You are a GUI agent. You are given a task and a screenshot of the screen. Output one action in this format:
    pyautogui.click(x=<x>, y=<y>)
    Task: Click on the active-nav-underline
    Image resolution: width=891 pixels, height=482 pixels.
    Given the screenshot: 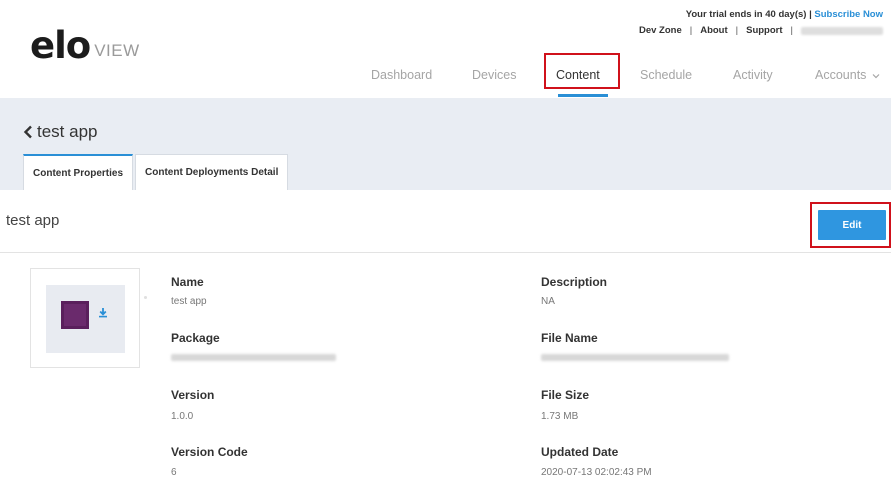 What is the action you would take?
    pyautogui.click(x=583, y=95)
    